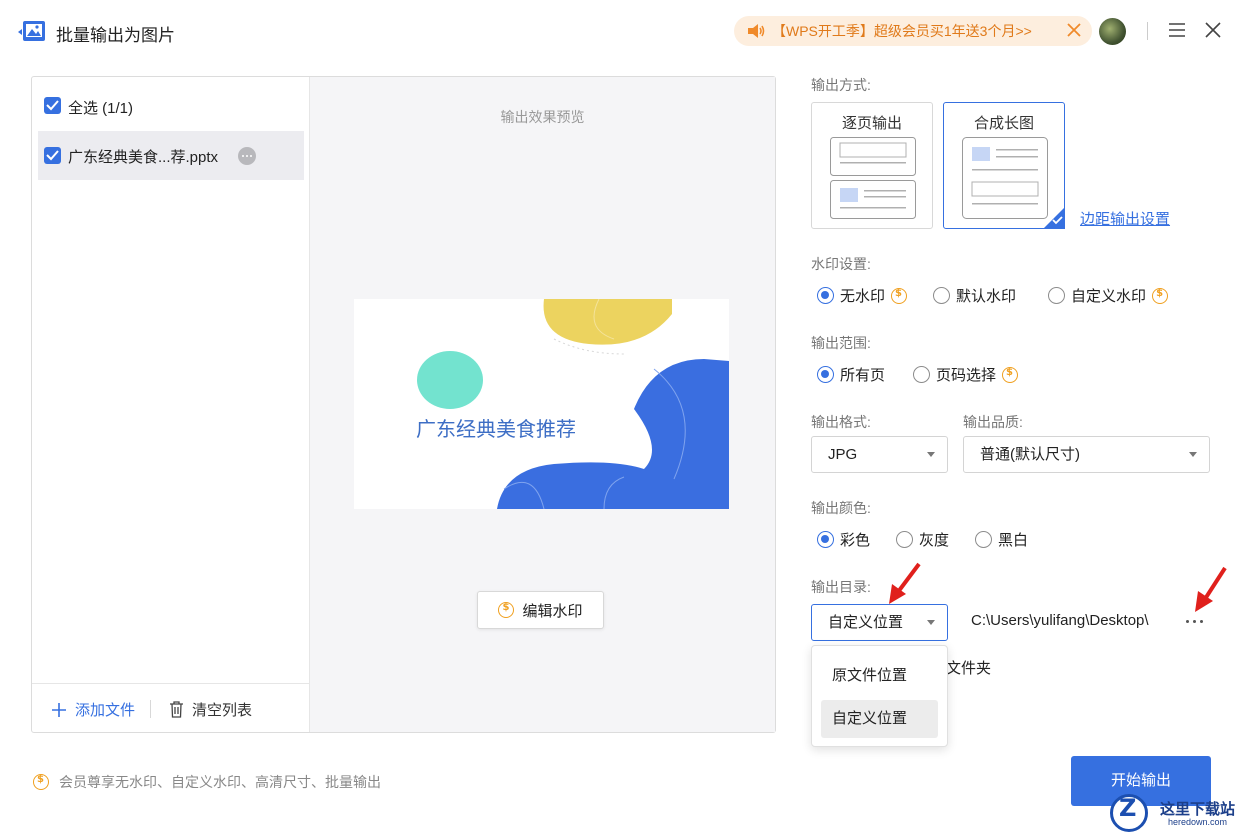 This screenshot has width=1242, height=832. I want to click on preview-title: 输出效果预览, so click(542, 117).